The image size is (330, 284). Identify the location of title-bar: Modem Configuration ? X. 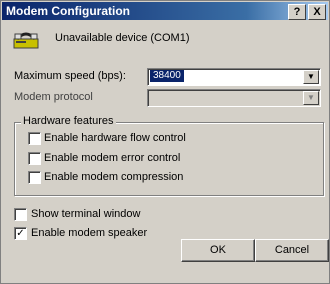
(165, 11).